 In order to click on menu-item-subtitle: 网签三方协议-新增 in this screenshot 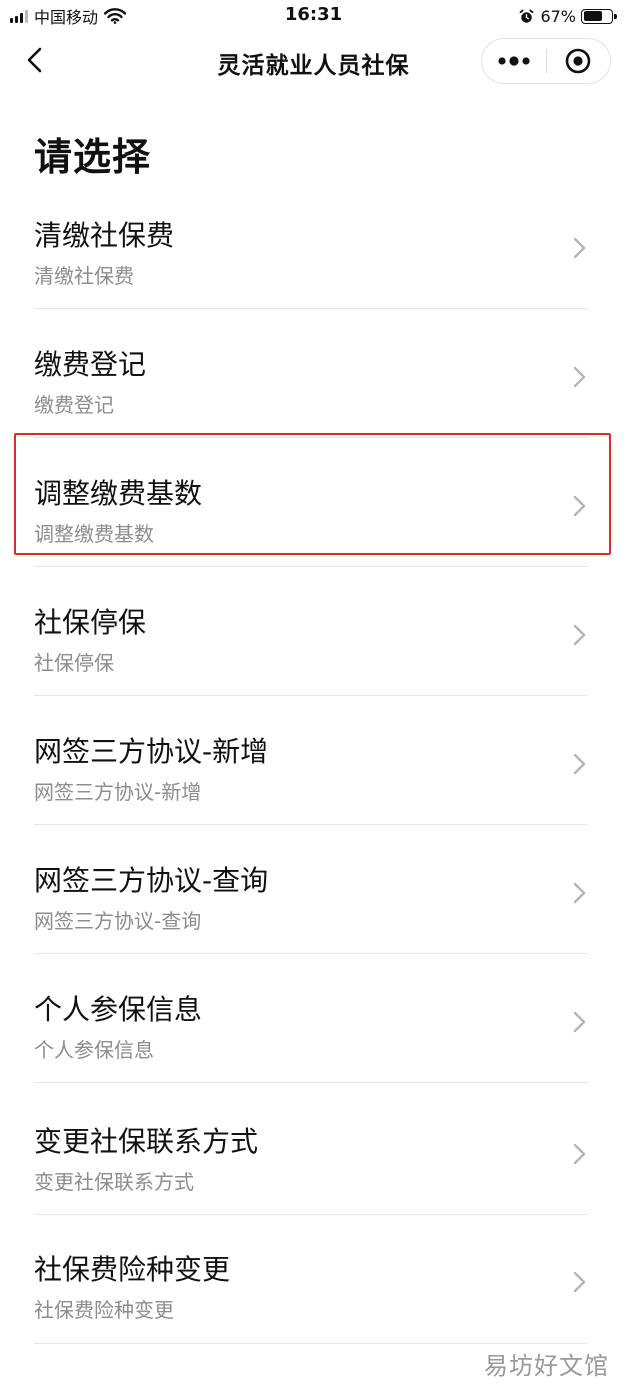, I will do `click(118, 792)`.